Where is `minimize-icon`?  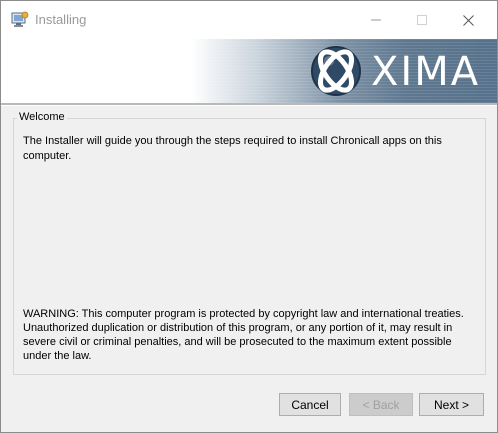 minimize-icon is located at coordinates (376, 20).